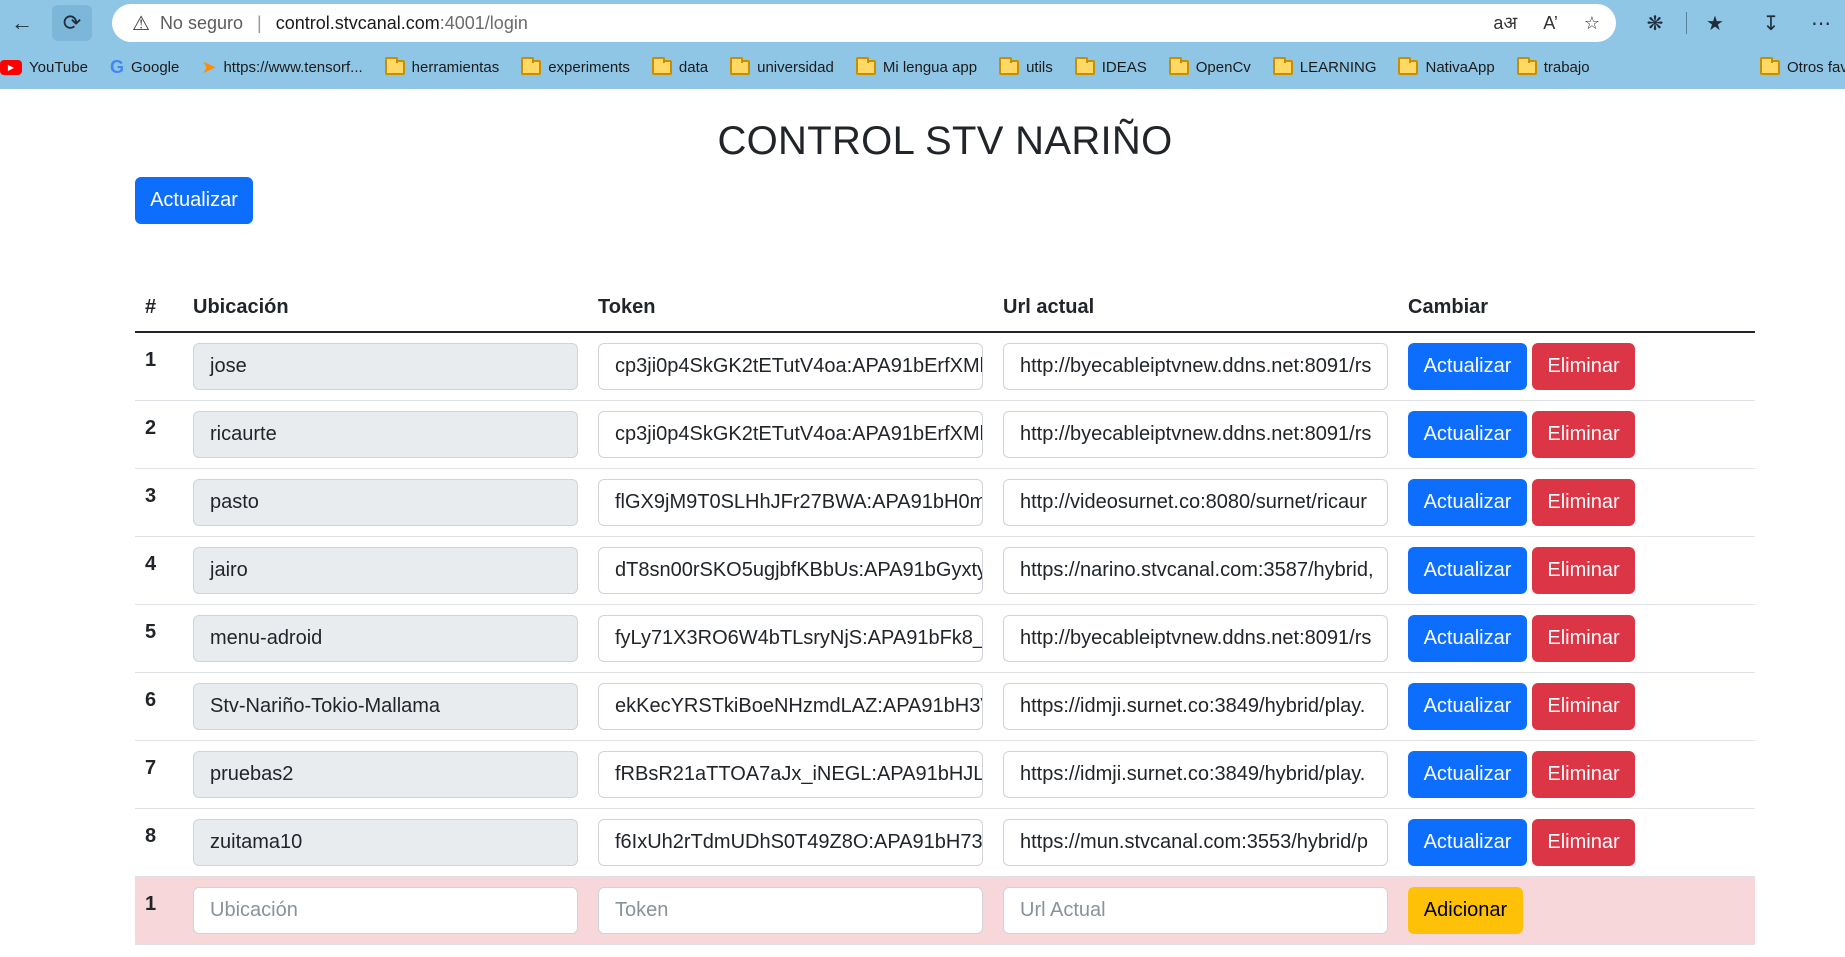 Image resolution: width=1845 pixels, height=957 pixels. What do you see at coordinates (1655, 23) in the screenshot?
I see `extensions-icon: ❋` at bounding box center [1655, 23].